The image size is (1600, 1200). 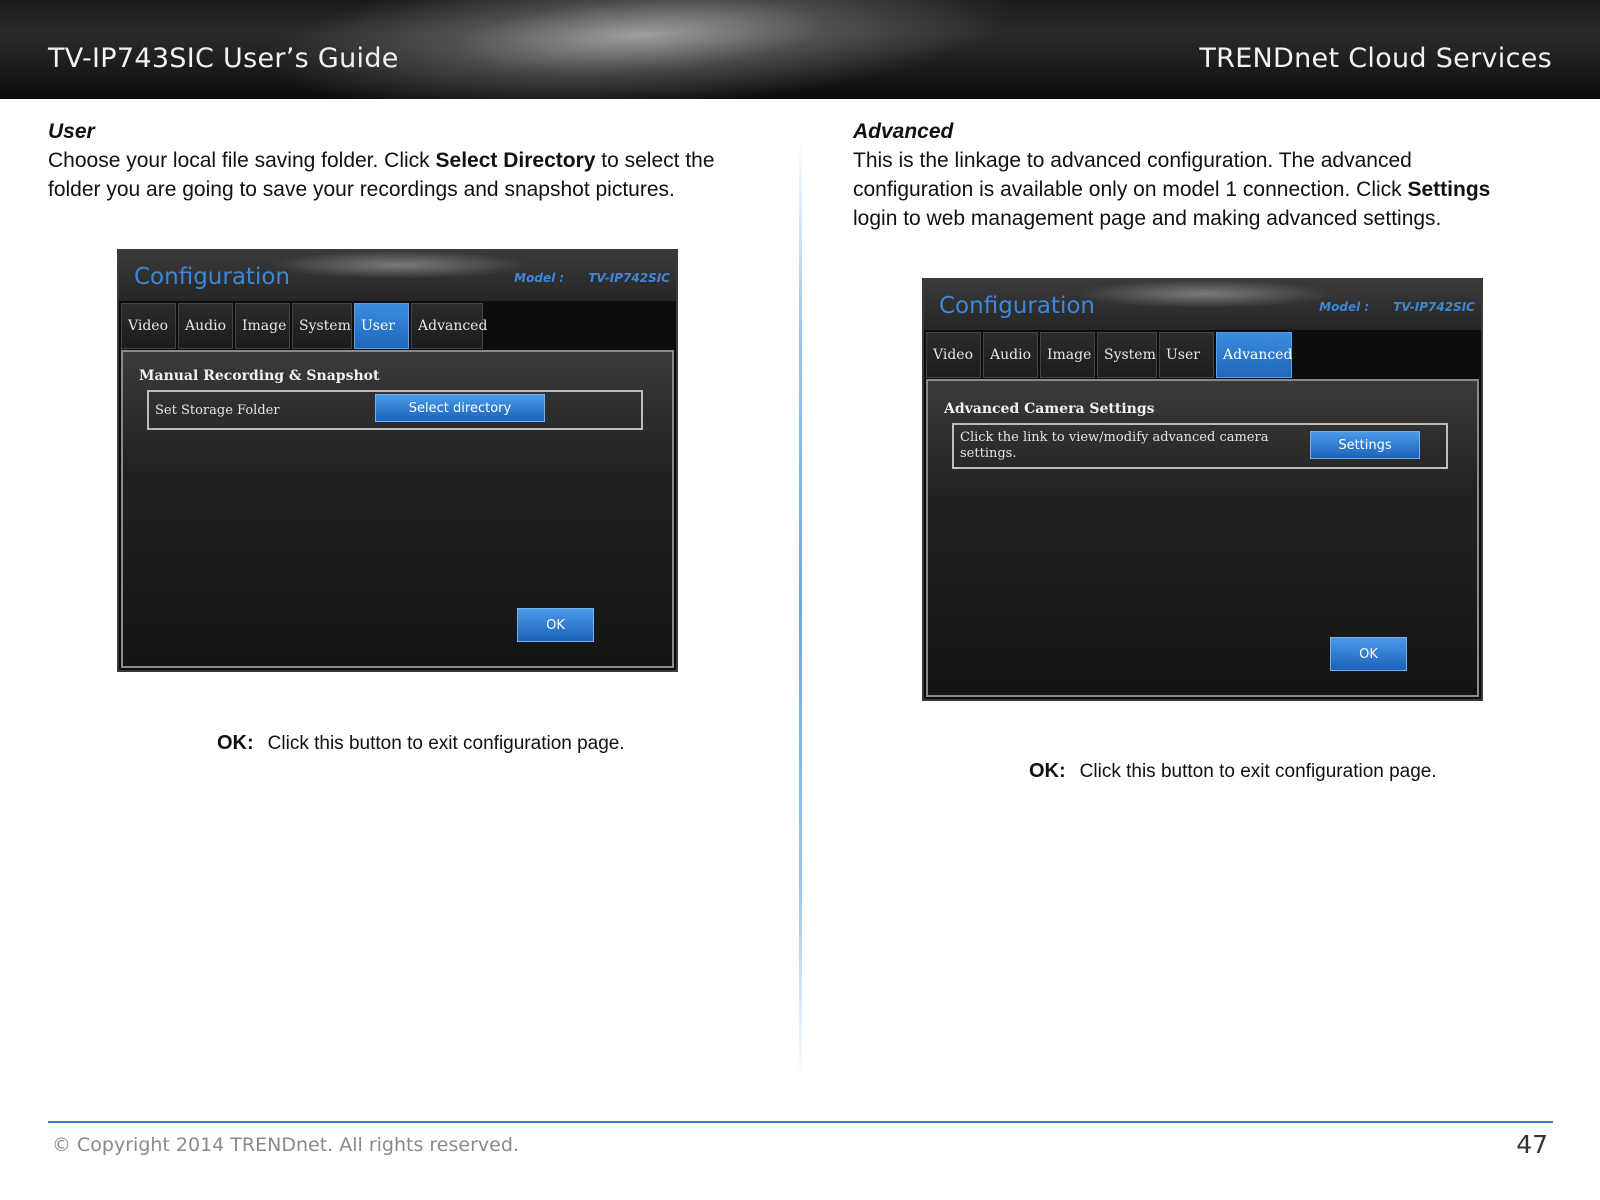 What do you see at coordinates (1365, 445) in the screenshot?
I see `settings-button: Settings` at bounding box center [1365, 445].